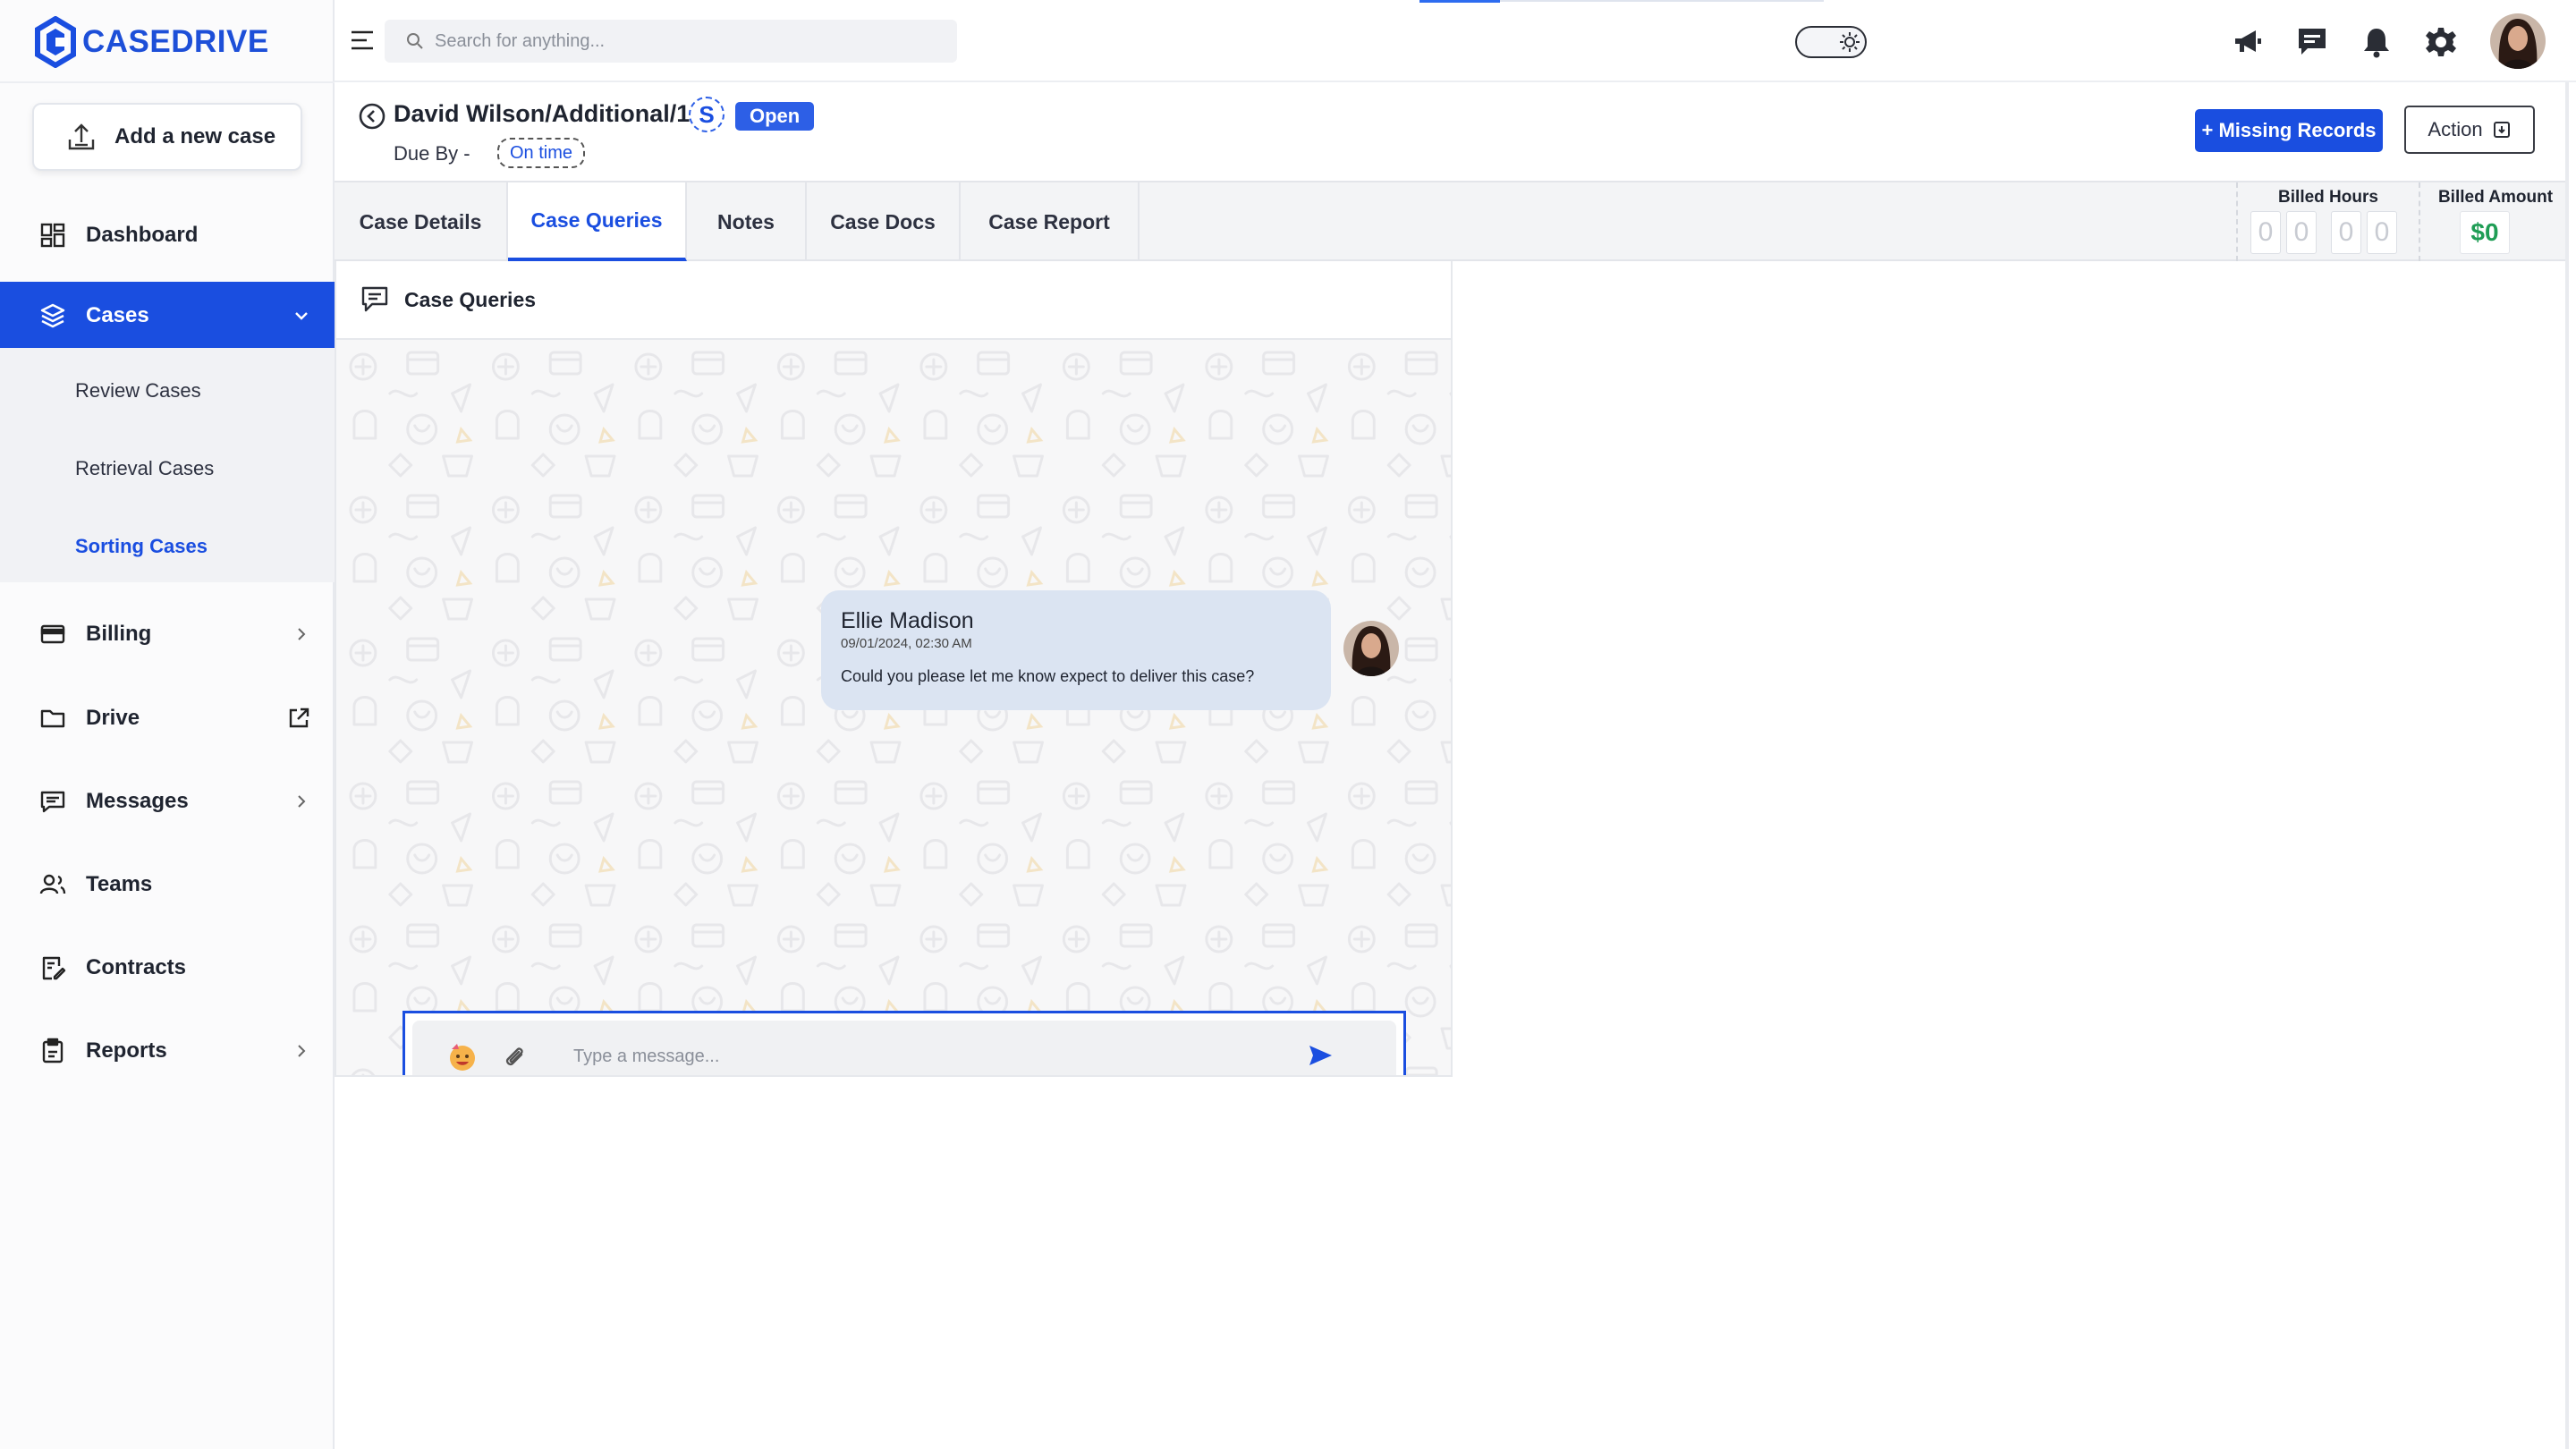 The width and height of the screenshot is (2576, 1449). Describe the element at coordinates (462, 1056) in the screenshot. I see `emoji-icon` at that location.